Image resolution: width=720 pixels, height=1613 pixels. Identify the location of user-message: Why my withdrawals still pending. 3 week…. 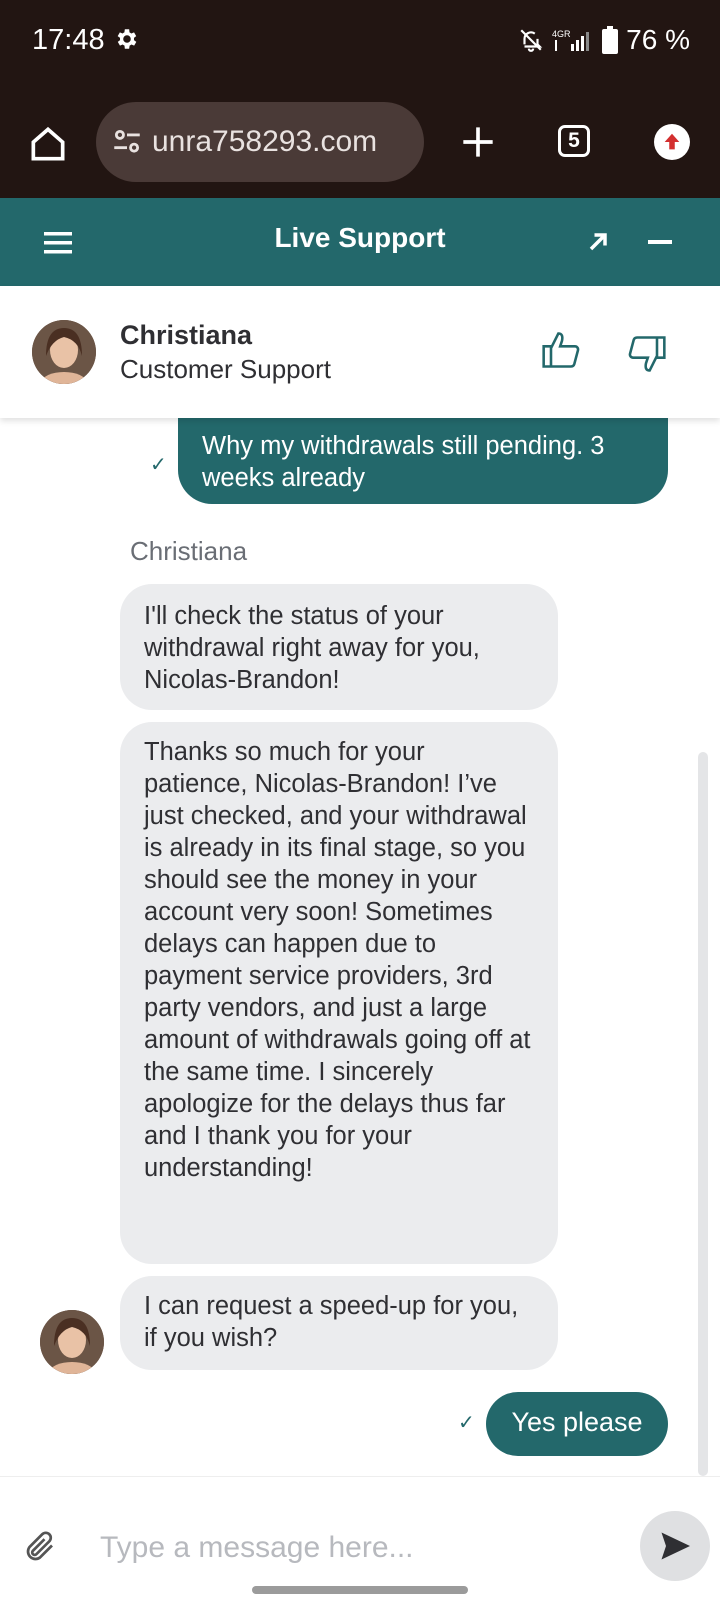
(423, 461).